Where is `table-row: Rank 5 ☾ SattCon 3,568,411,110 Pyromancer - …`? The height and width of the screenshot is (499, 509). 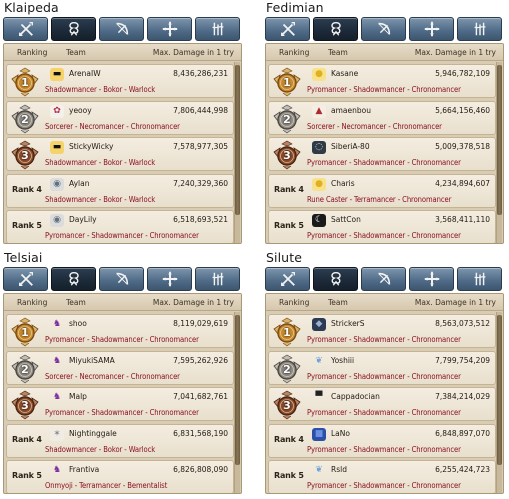 table-row: Rank 5 ☾ SattCon 3,568,411,110 Pyromancer - … is located at coordinates (382, 226).